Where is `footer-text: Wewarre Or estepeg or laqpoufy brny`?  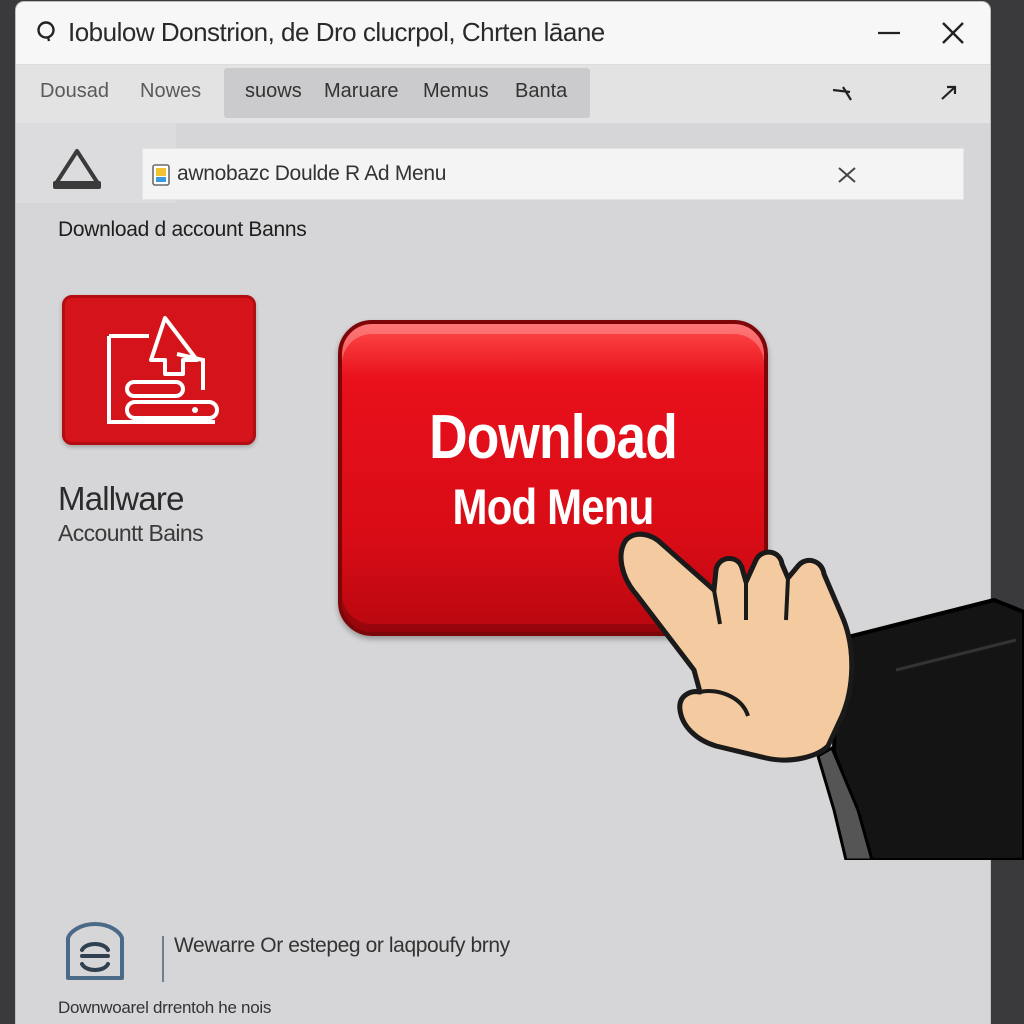 footer-text: Wewarre Or estepeg or laqpoufy brny is located at coordinates (342, 945).